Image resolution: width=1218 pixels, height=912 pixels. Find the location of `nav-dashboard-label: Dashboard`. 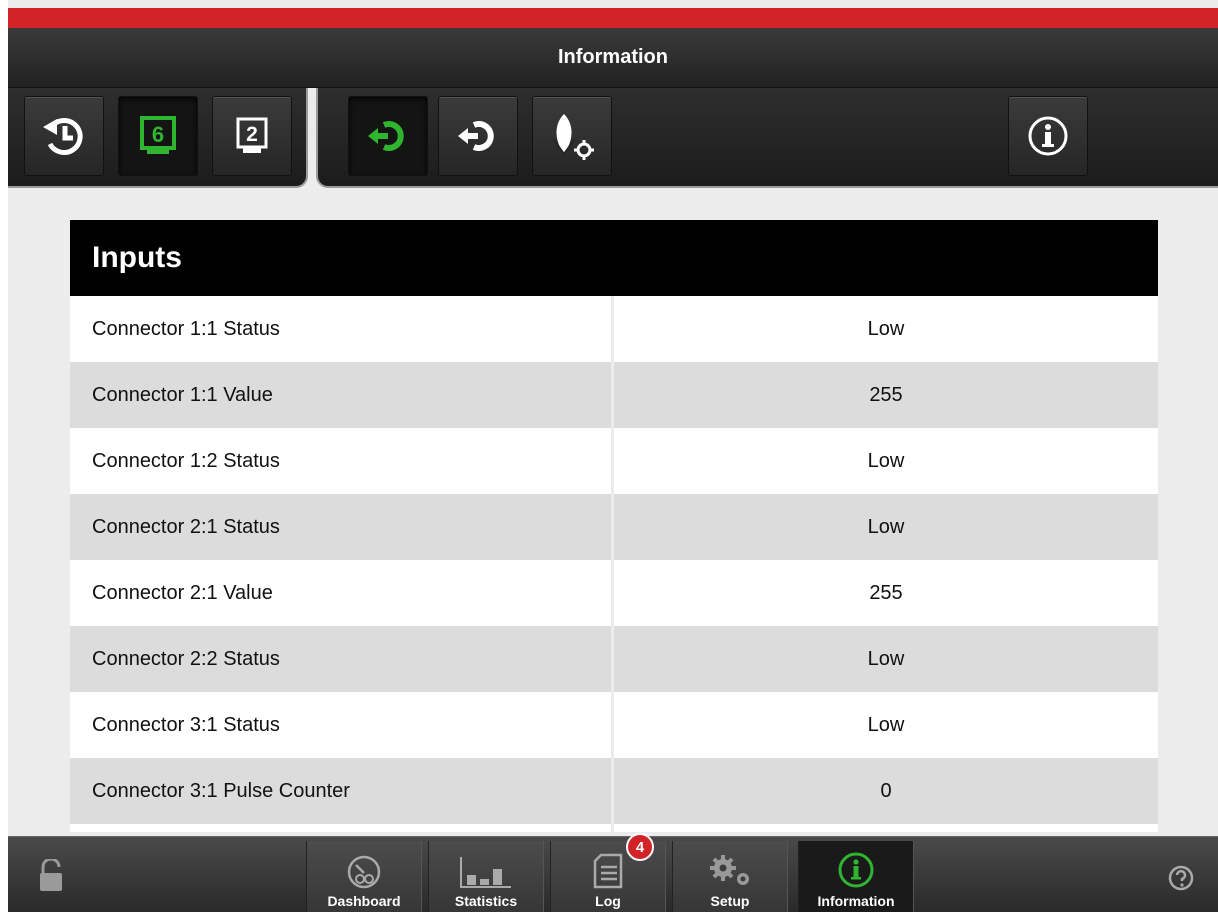

nav-dashboard-label: Dashboard is located at coordinates (364, 901).